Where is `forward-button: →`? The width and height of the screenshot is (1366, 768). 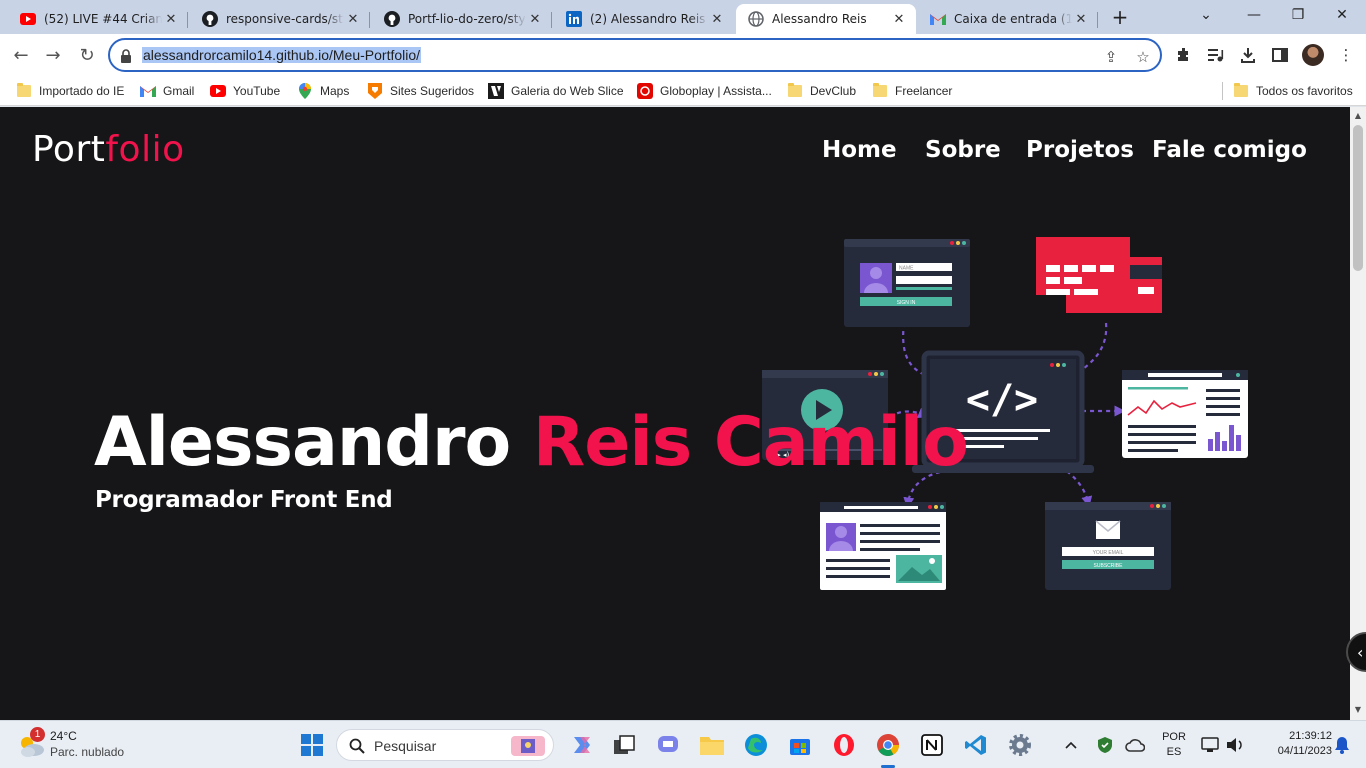
forward-button: → is located at coordinates (53, 55).